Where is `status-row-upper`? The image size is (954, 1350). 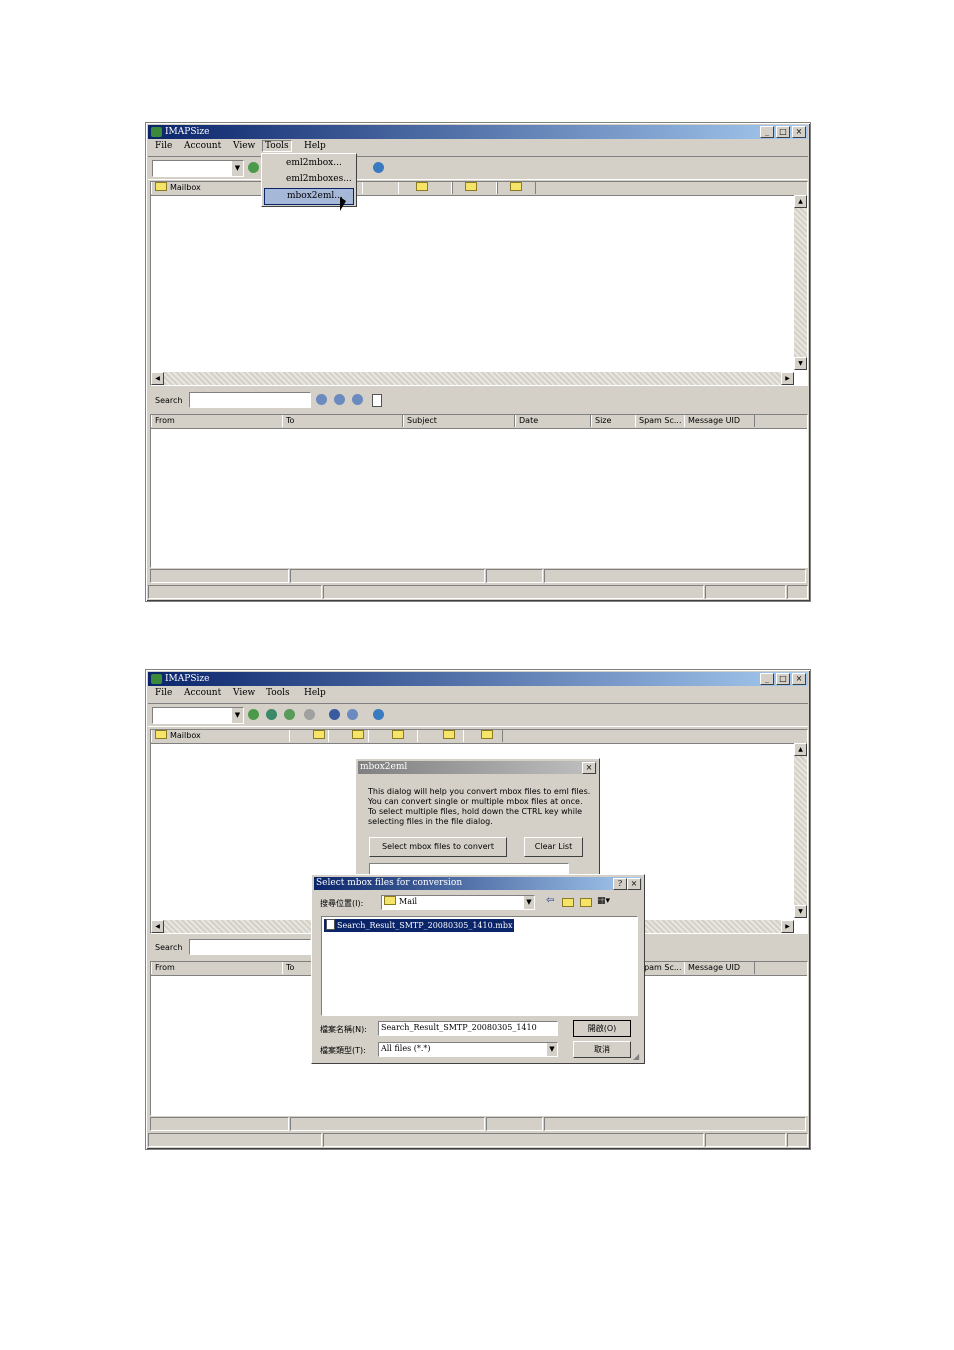
status-row-upper is located at coordinates (478, 1124).